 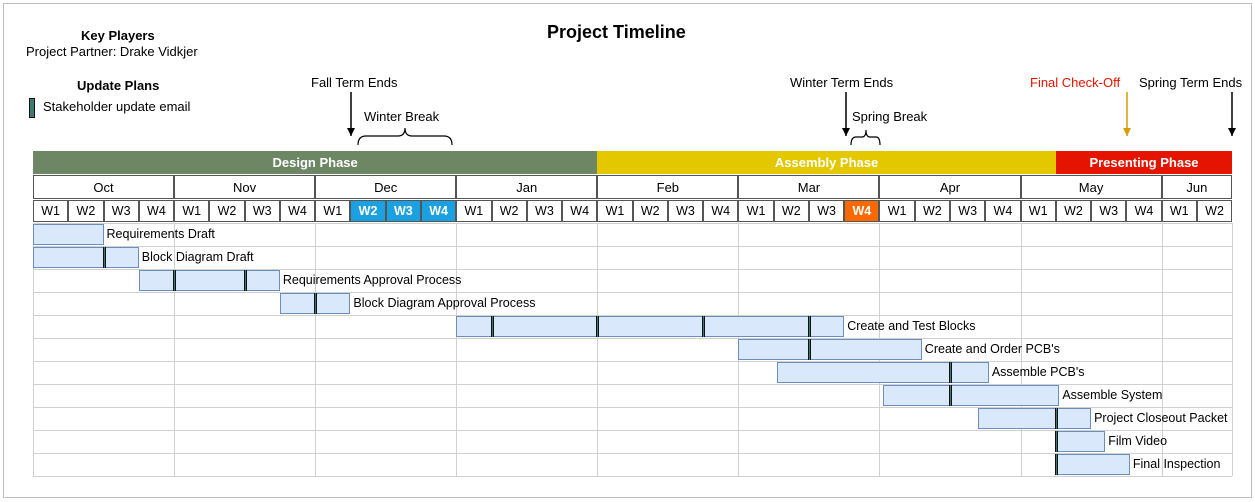 What do you see at coordinates (1112, 395) in the screenshot?
I see `task-label: Assemble System` at bounding box center [1112, 395].